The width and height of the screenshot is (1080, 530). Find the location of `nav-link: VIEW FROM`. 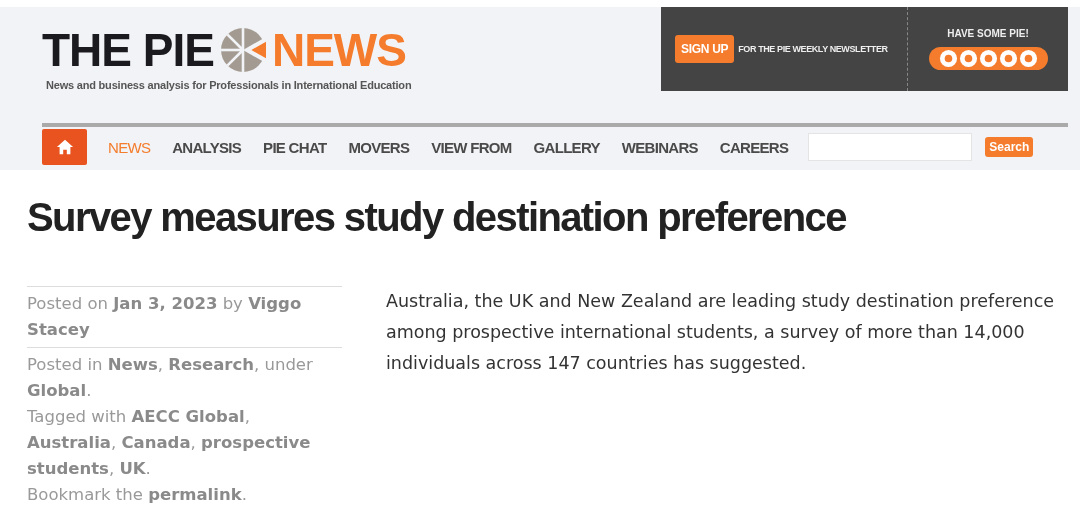

nav-link: VIEW FROM is located at coordinates (471, 147).